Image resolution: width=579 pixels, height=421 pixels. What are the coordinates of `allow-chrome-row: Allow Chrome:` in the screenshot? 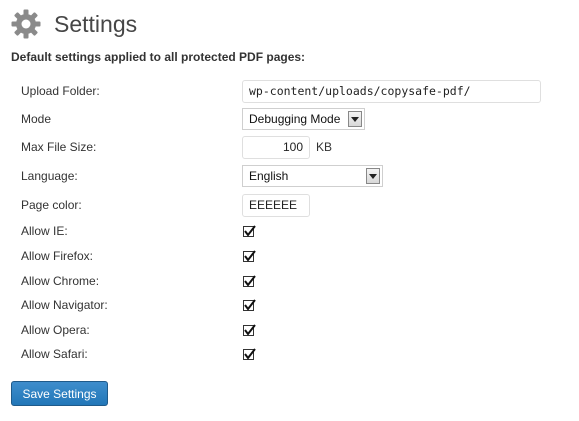 It's located at (291, 281).